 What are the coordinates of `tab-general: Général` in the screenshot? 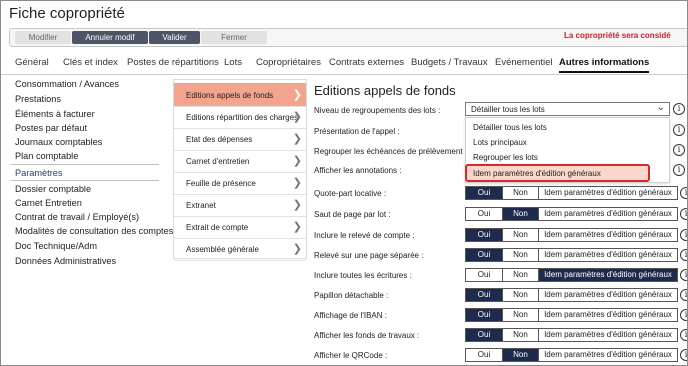 It's located at (32, 62).